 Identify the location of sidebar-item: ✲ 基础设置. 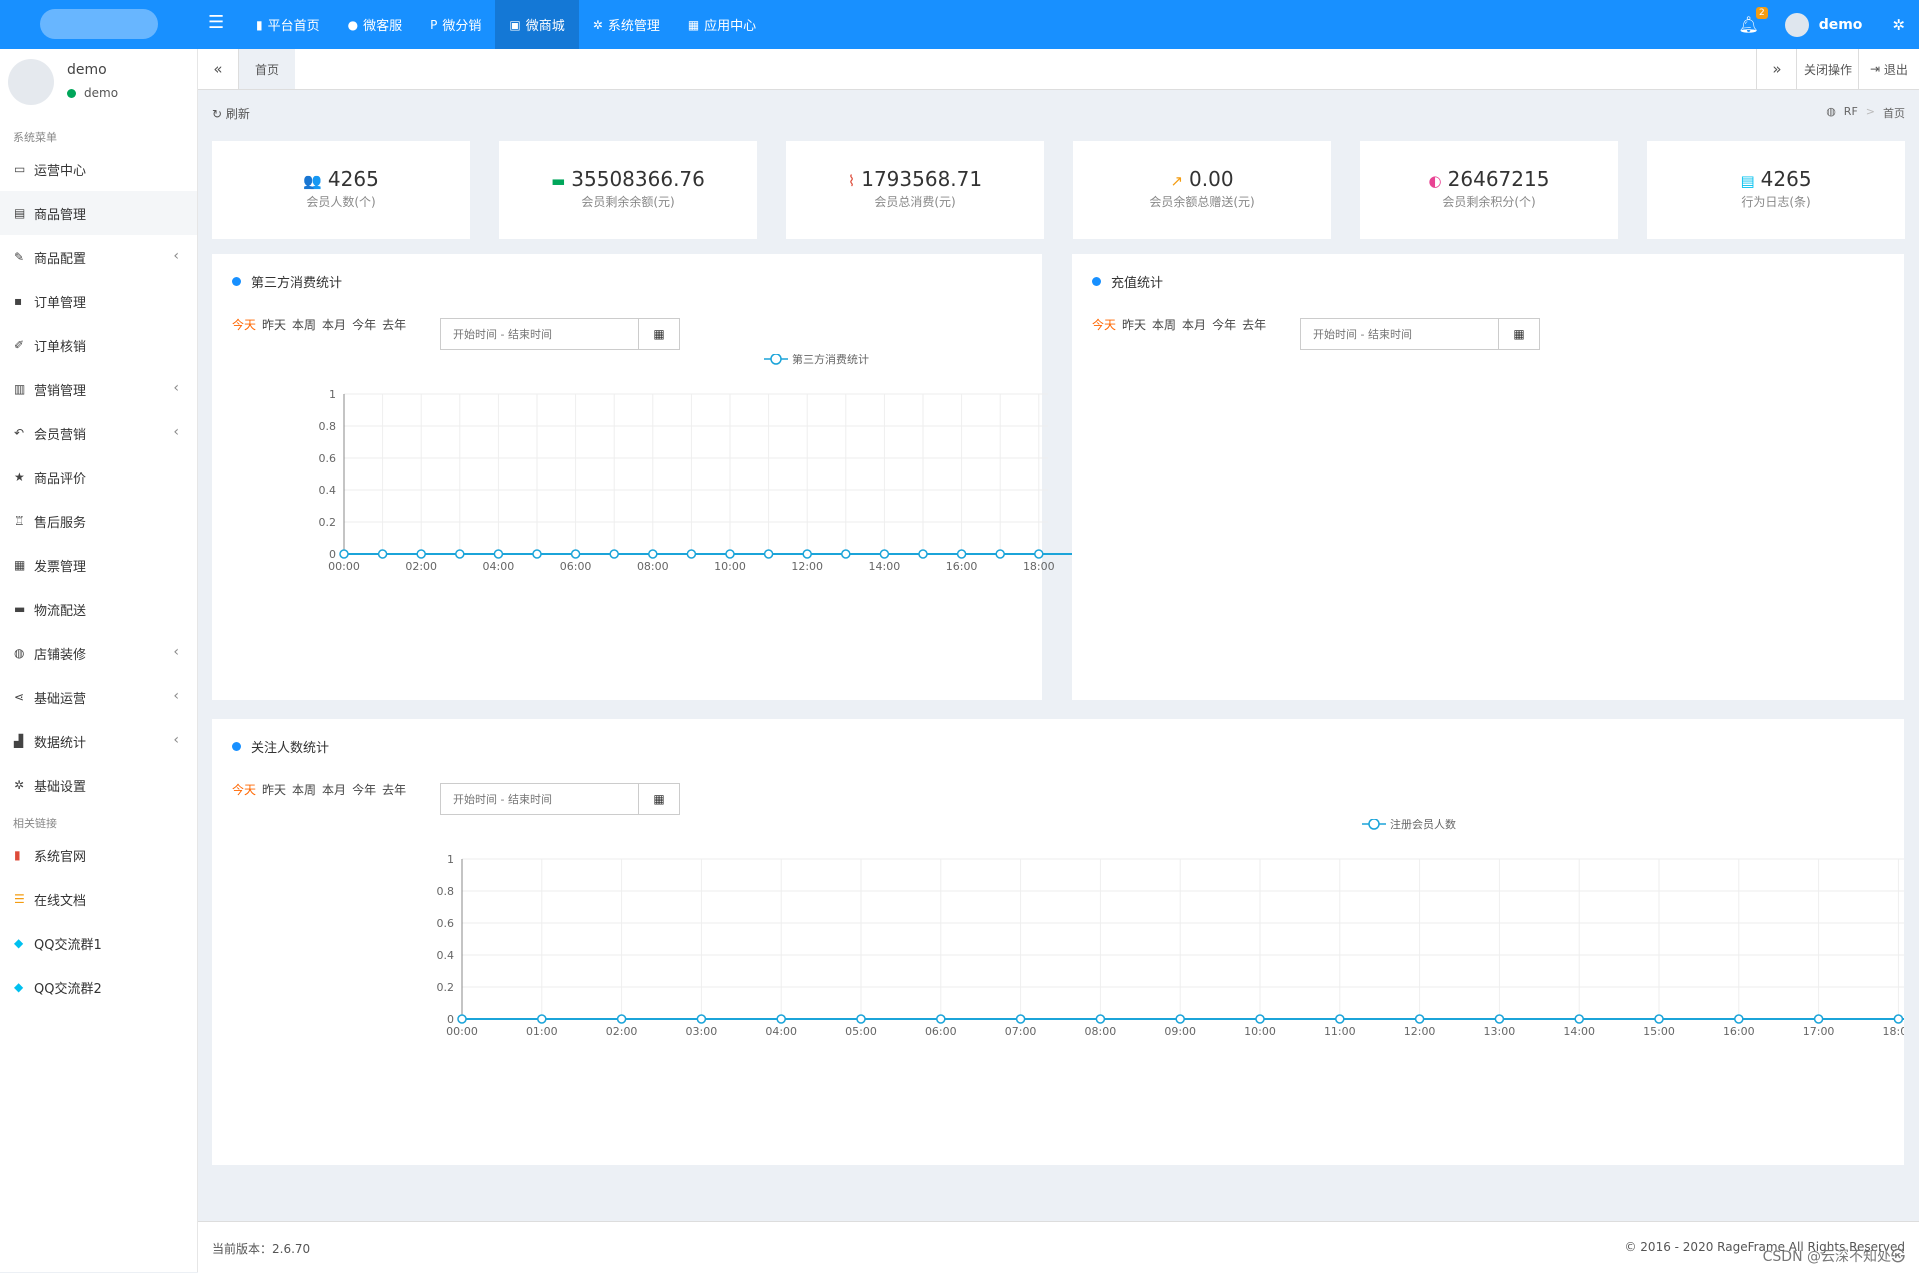
(98, 785).